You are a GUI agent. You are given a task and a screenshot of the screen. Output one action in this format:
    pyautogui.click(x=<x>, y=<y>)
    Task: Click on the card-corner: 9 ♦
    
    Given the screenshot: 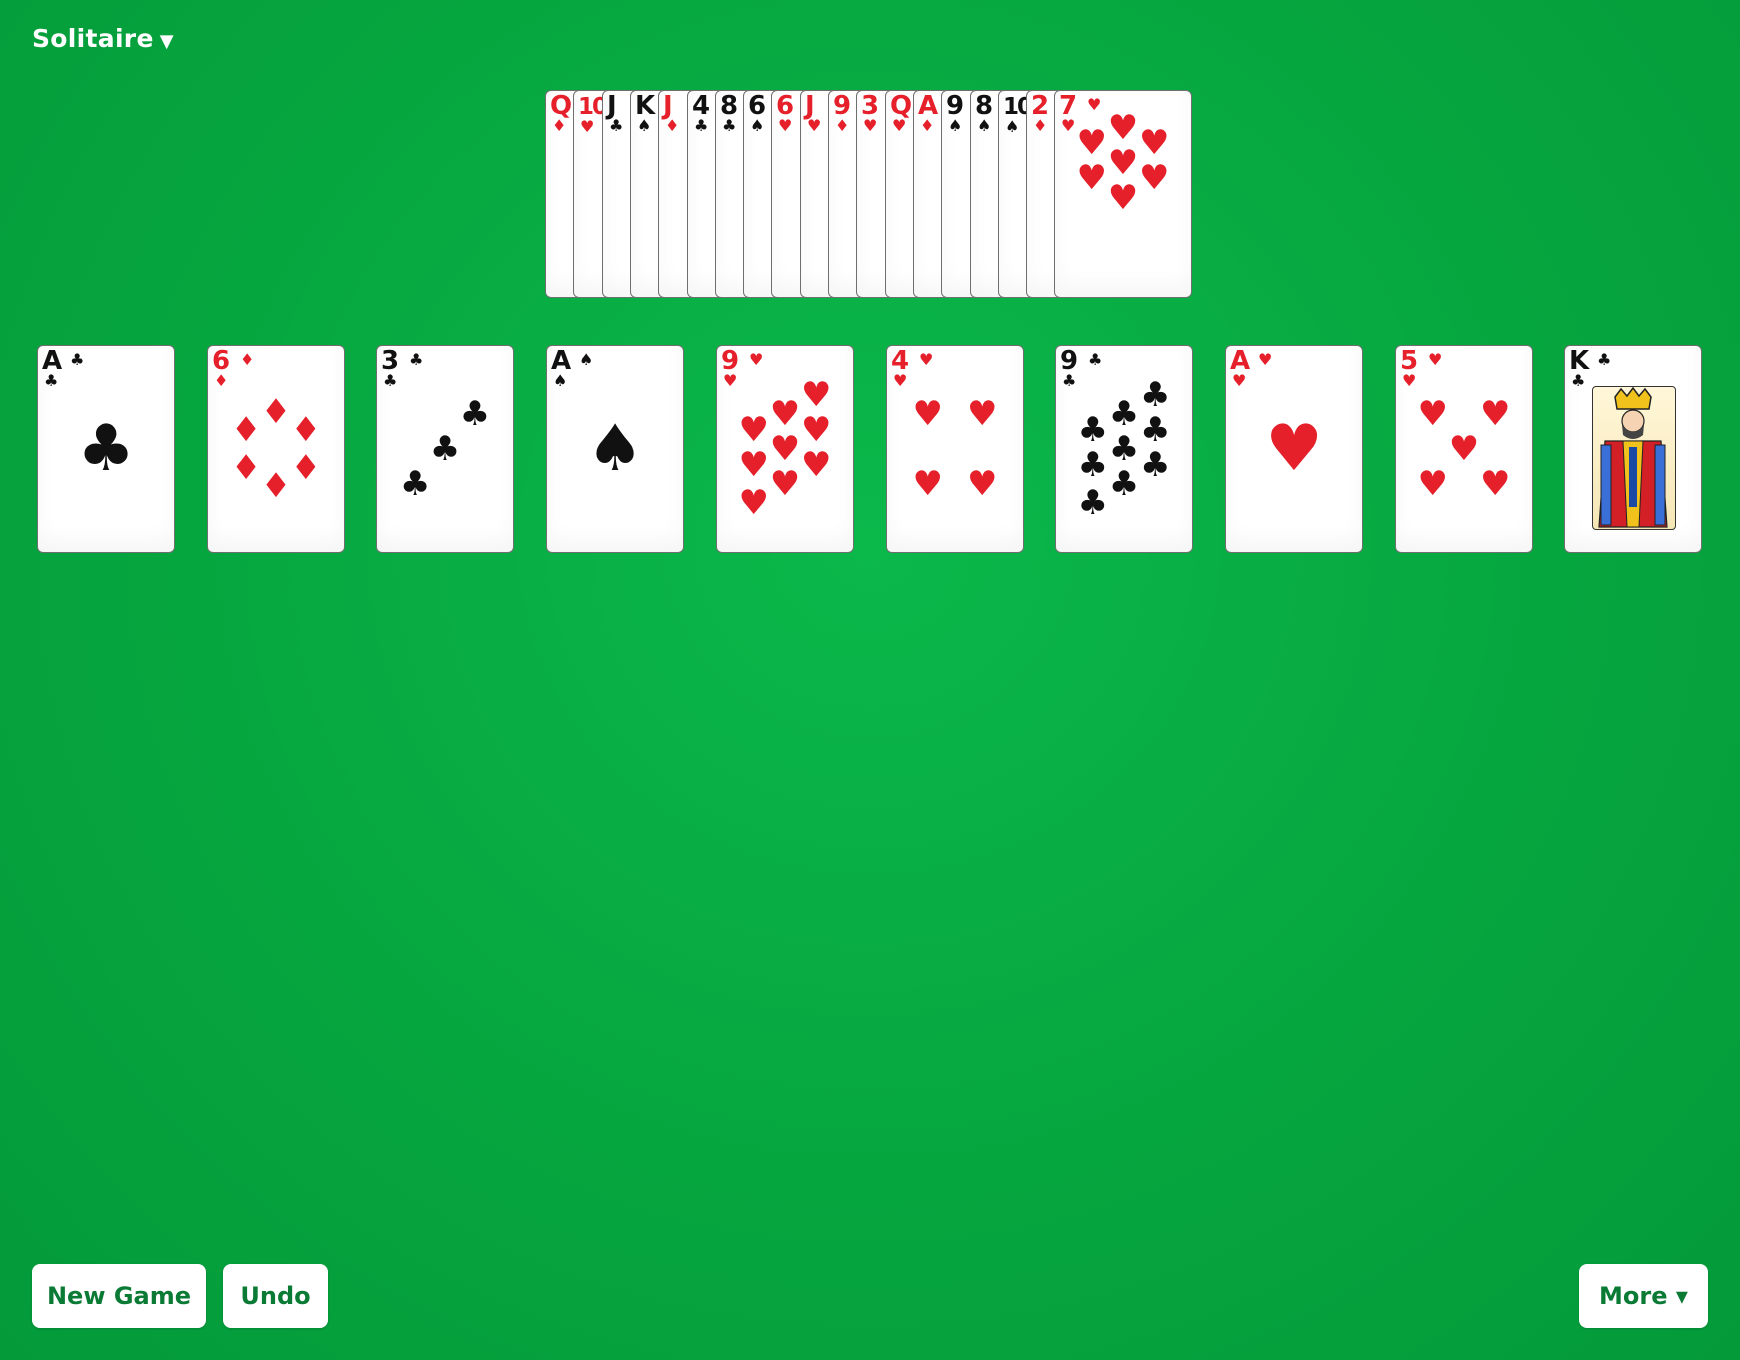 What is the action you would take?
    pyautogui.click(x=842, y=113)
    